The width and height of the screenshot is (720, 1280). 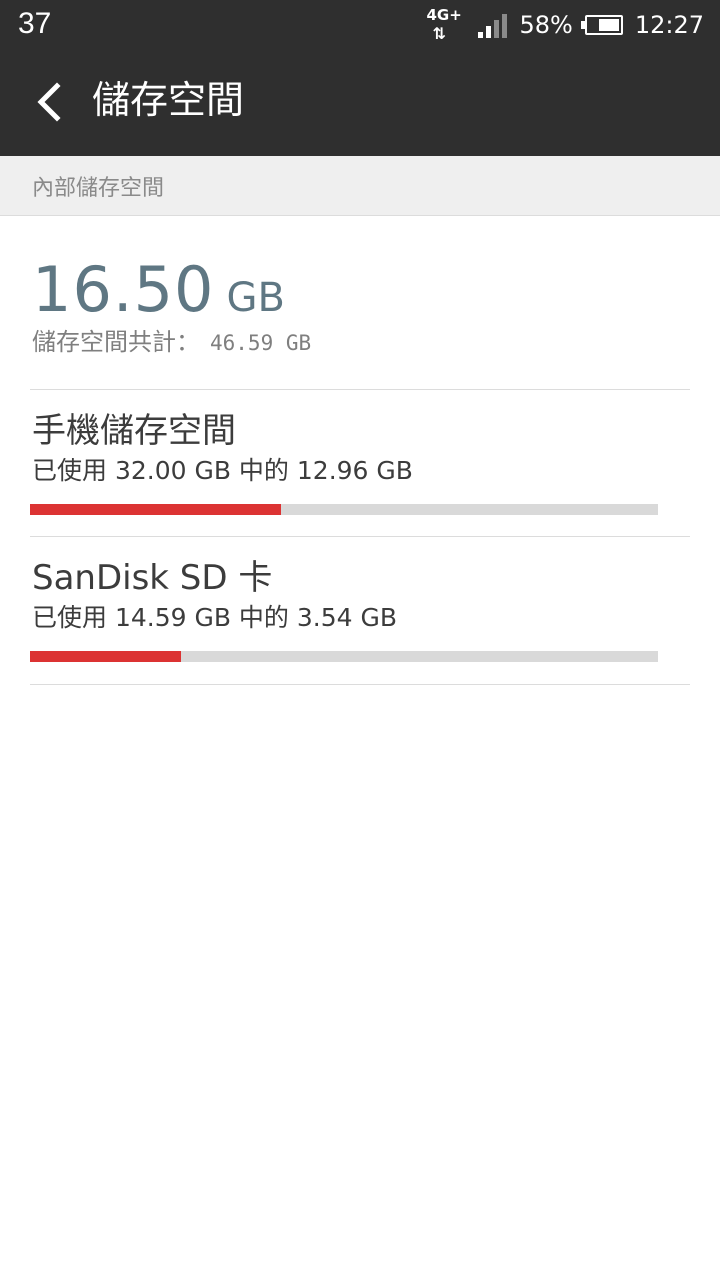 I want to click on status-bar: 37 4G+ ⇅ 58% 12:27, so click(x=360, y=25).